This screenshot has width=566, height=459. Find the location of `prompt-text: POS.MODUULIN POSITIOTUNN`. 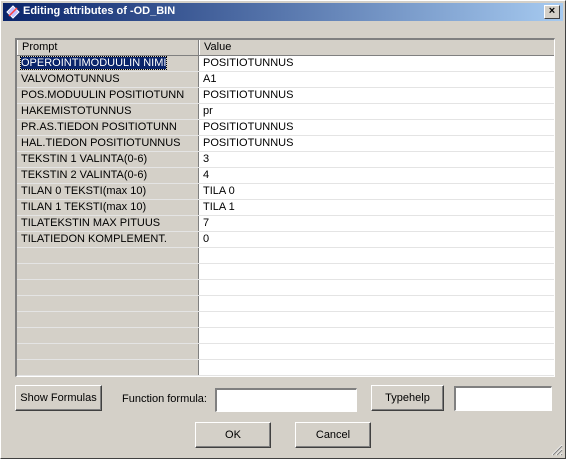

prompt-text: POS.MODUULIN POSITIOTUNN is located at coordinates (103, 95).